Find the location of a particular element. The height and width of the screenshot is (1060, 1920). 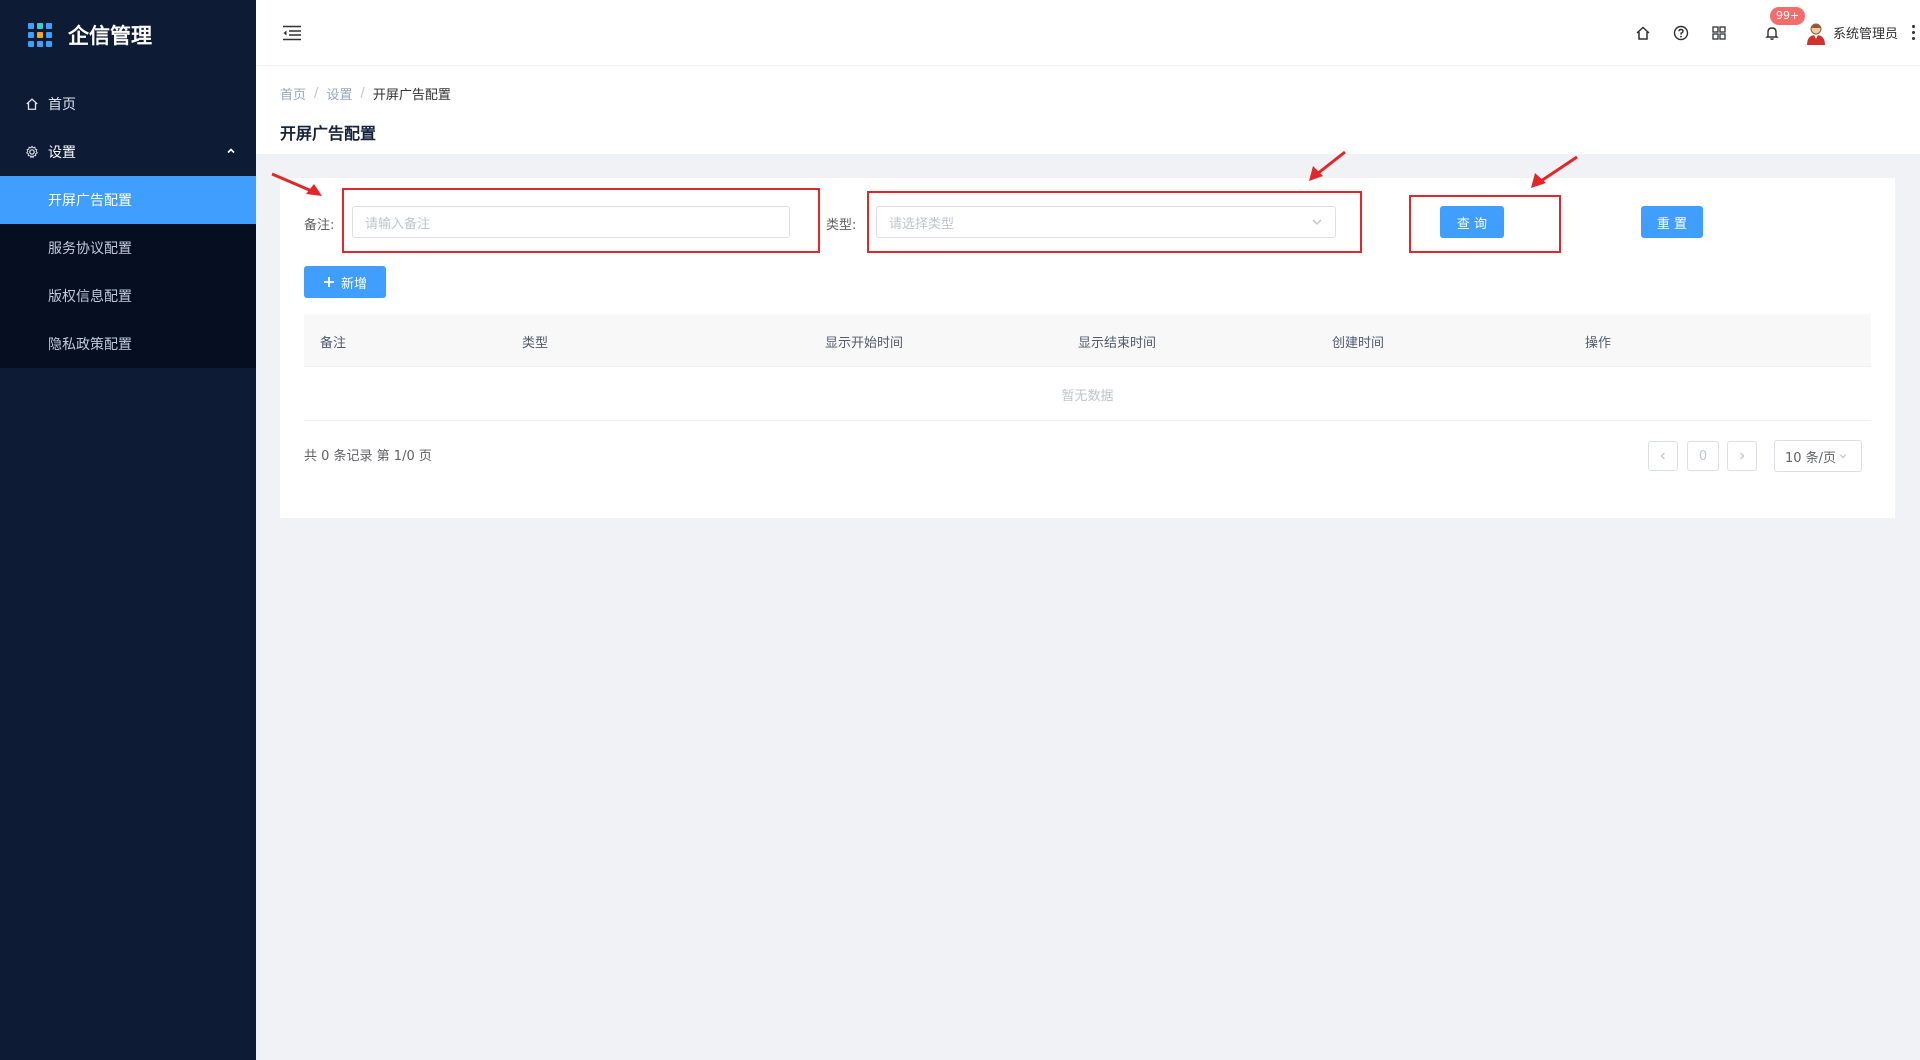

settings-submenu: 开屏广告配置 服务协议配置 版权信息配置 隐私政策配置 is located at coordinates (128, 272).